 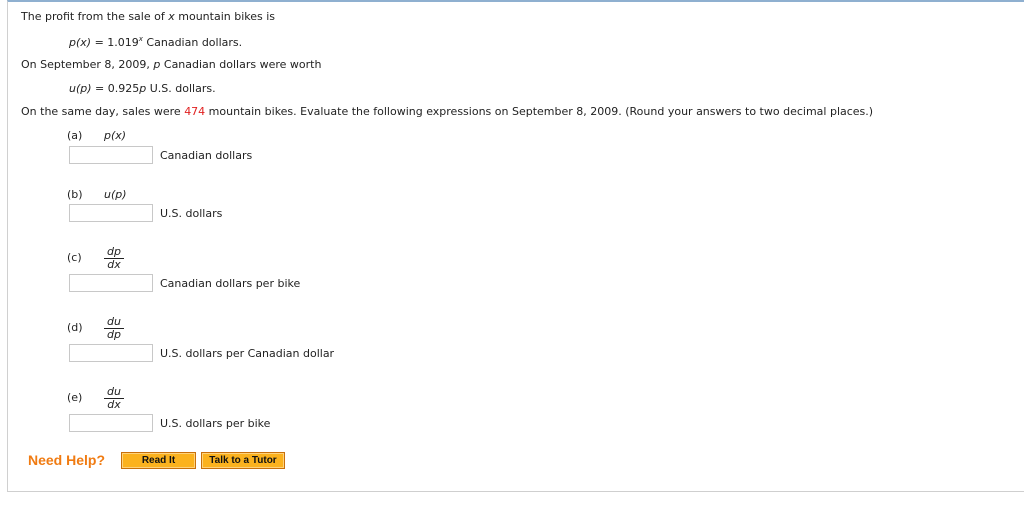 I want to click on part-d-label: (d), so click(x=75, y=327).